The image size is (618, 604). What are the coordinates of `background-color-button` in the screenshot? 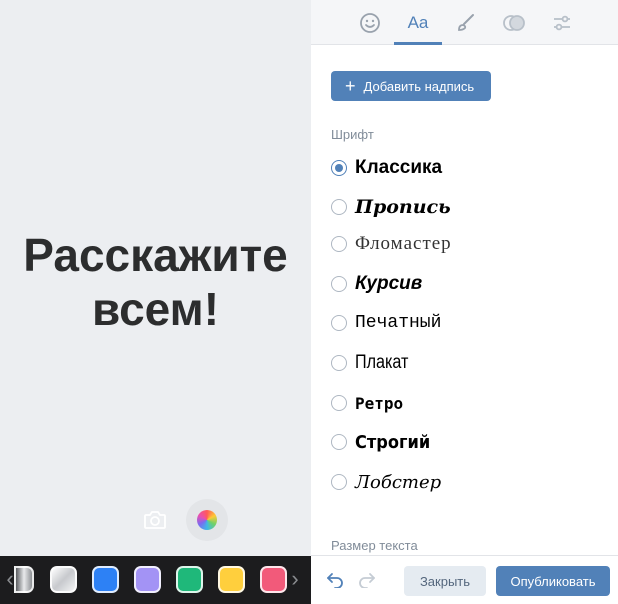 It's located at (207, 520).